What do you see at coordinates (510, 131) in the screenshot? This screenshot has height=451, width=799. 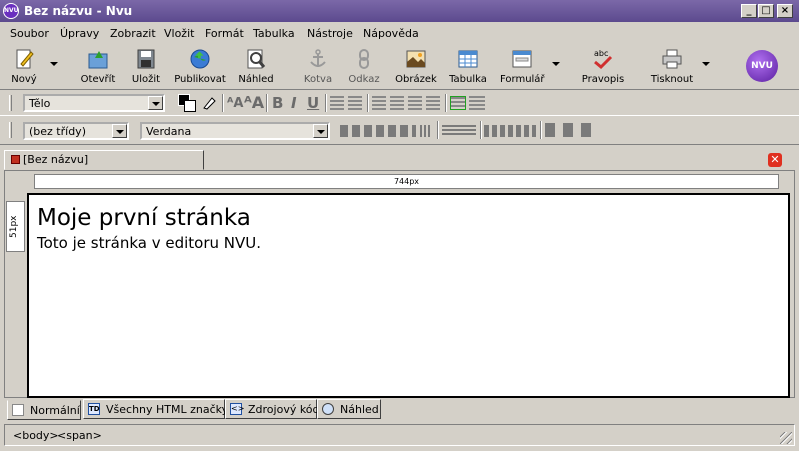 I see `spacing-icons` at bounding box center [510, 131].